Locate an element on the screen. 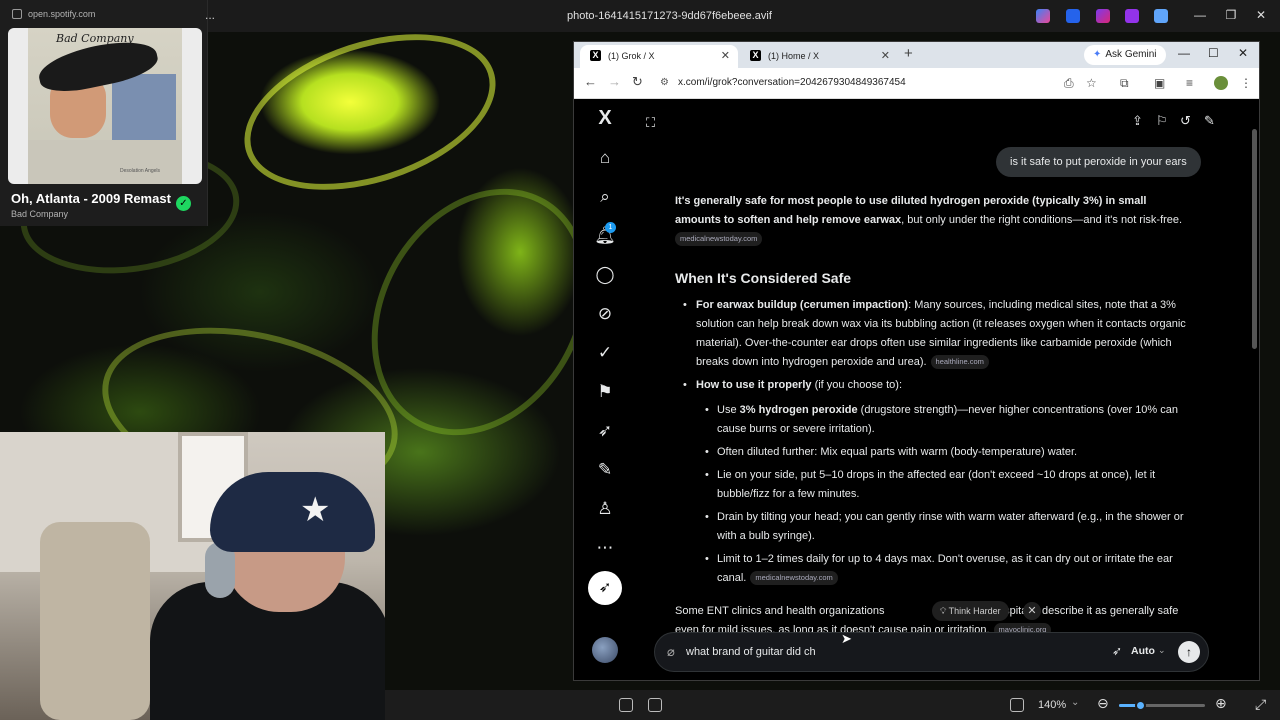 The image size is (1280, 720). album-caption: Desolation Angels is located at coordinates (140, 171).